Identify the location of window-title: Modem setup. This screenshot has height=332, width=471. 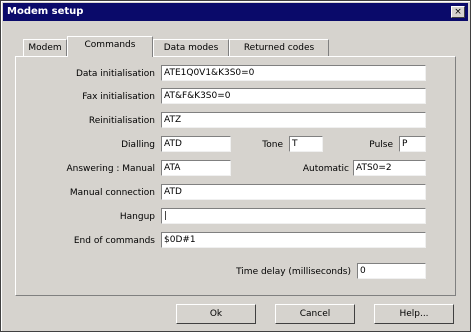
(45, 11).